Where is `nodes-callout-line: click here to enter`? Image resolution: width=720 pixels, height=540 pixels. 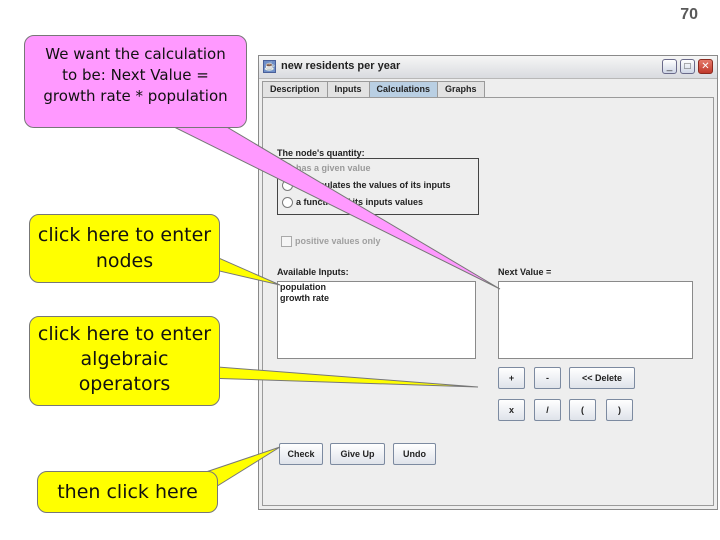 nodes-callout-line: click here to enter is located at coordinates (124, 235).